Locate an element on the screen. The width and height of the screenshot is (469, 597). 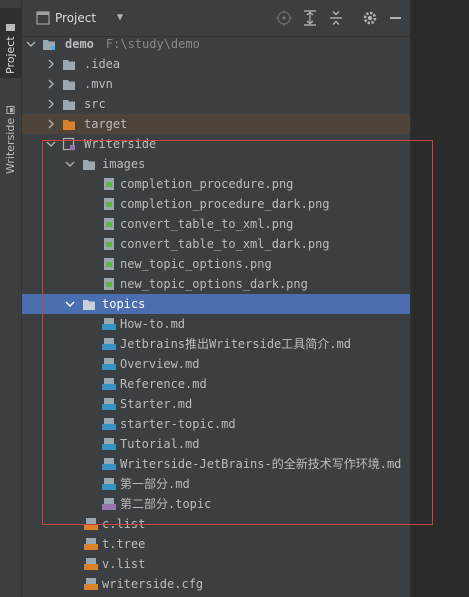
expand-all-icon is located at coordinates (310, 18).